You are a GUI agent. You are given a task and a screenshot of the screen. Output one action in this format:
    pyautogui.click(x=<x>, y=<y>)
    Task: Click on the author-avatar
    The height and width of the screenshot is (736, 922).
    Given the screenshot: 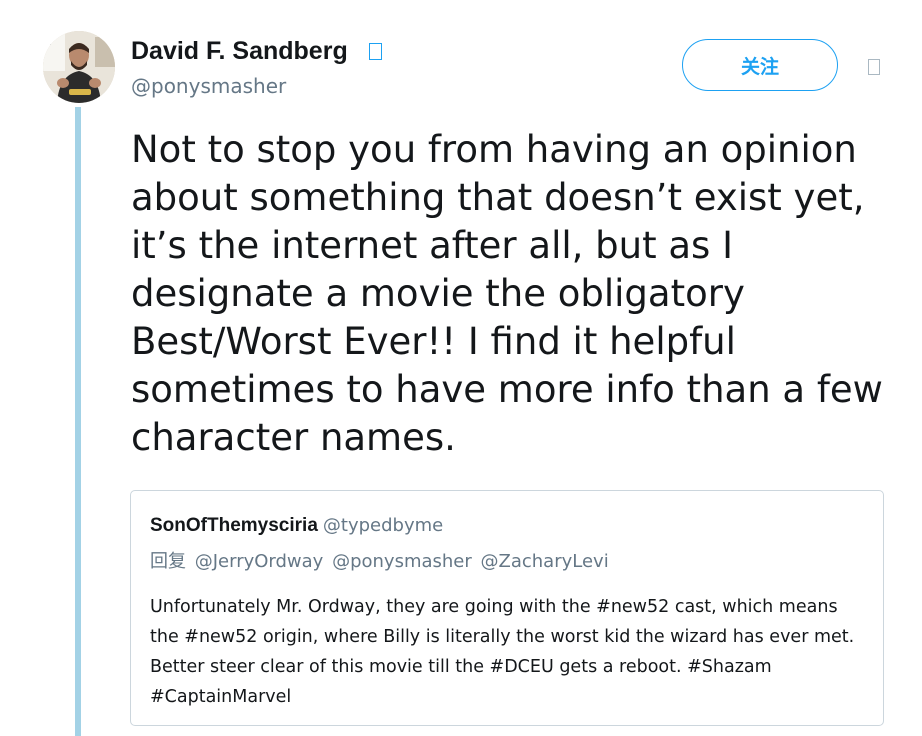 What is the action you would take?
    pyautogui.click(x=79, y=67)
    